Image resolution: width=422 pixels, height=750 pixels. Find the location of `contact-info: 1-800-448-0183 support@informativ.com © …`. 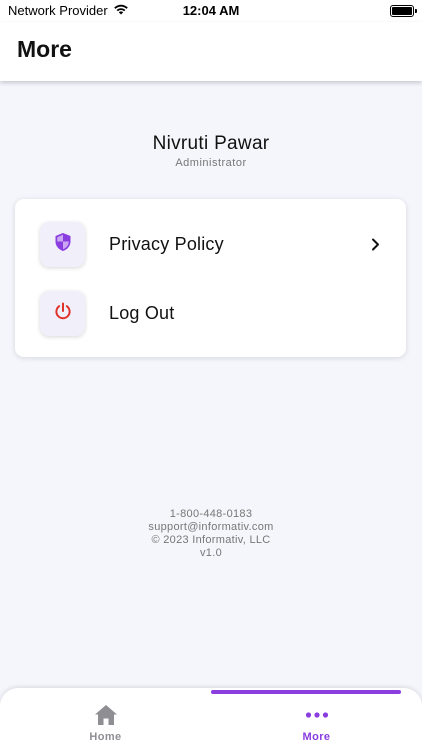

contact-info: 1-800-448-0183 support@informativ.com © … is located at coordinates (211, 534).